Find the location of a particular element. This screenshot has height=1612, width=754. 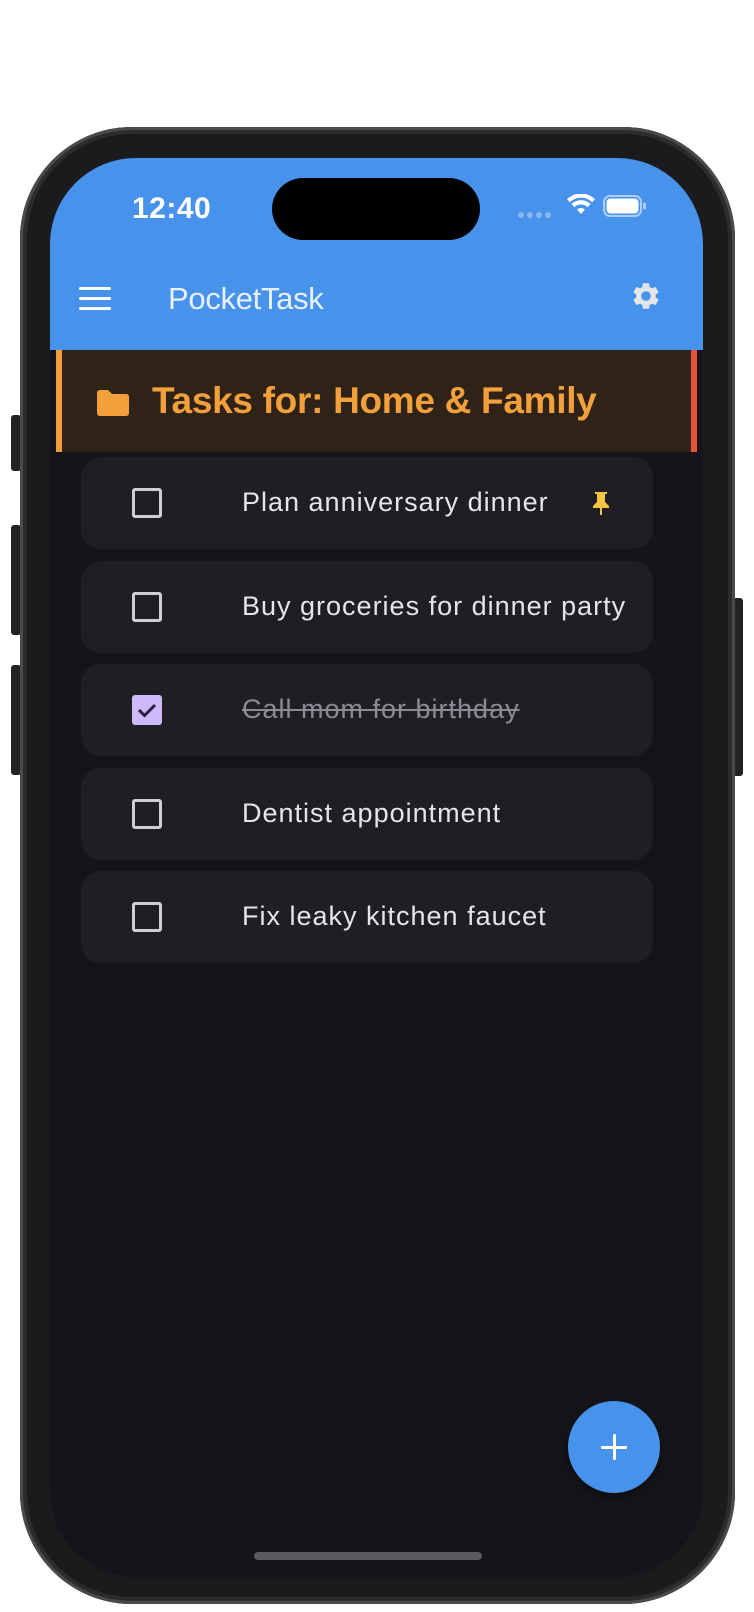

task-item: Call mom for birthday is located at coordinates (367, 710).